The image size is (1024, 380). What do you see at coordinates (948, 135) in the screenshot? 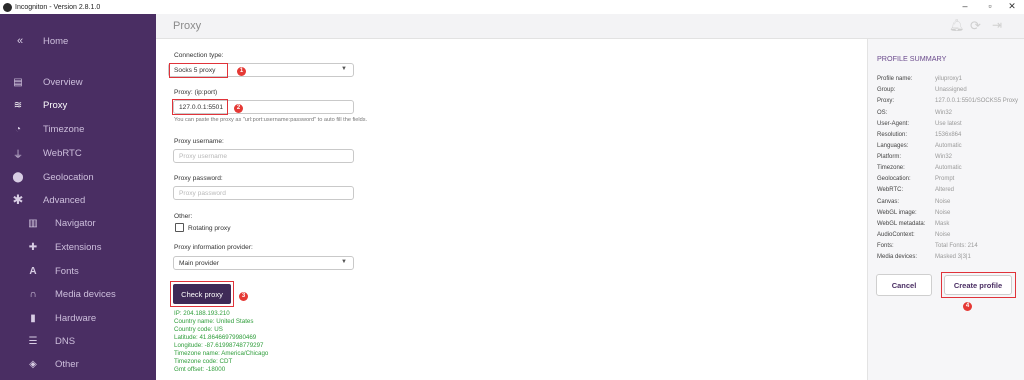
I see `summary-value: 1536x864` at bounding box center [948, 135].